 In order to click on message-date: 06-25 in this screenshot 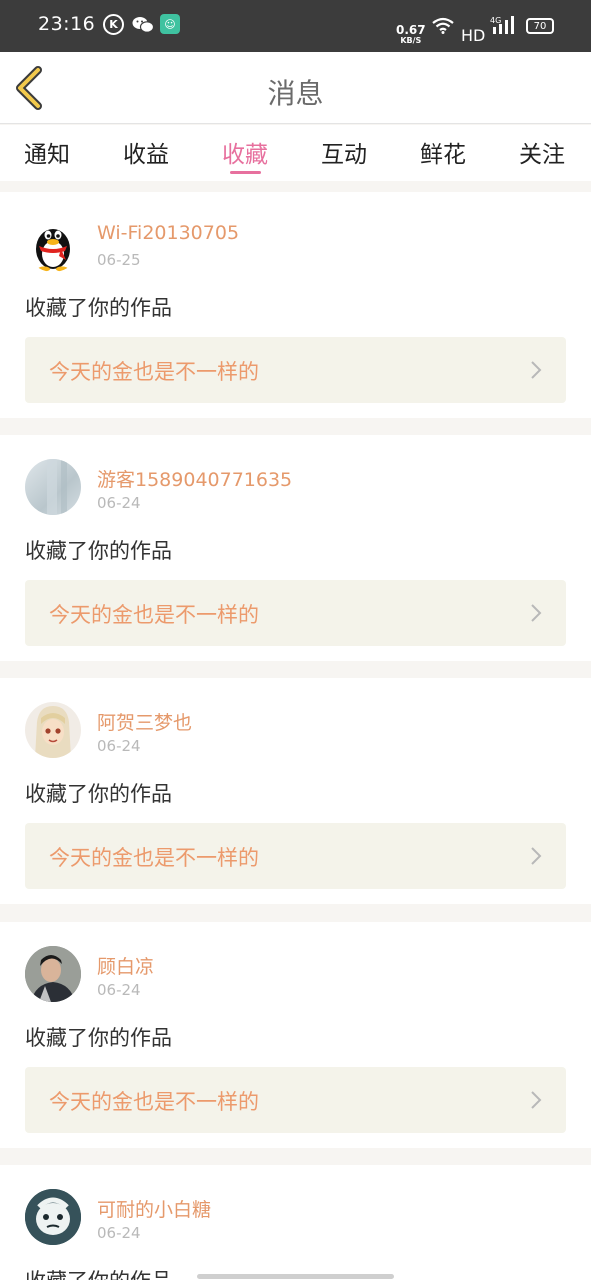, I will do `click(119, 260)`.